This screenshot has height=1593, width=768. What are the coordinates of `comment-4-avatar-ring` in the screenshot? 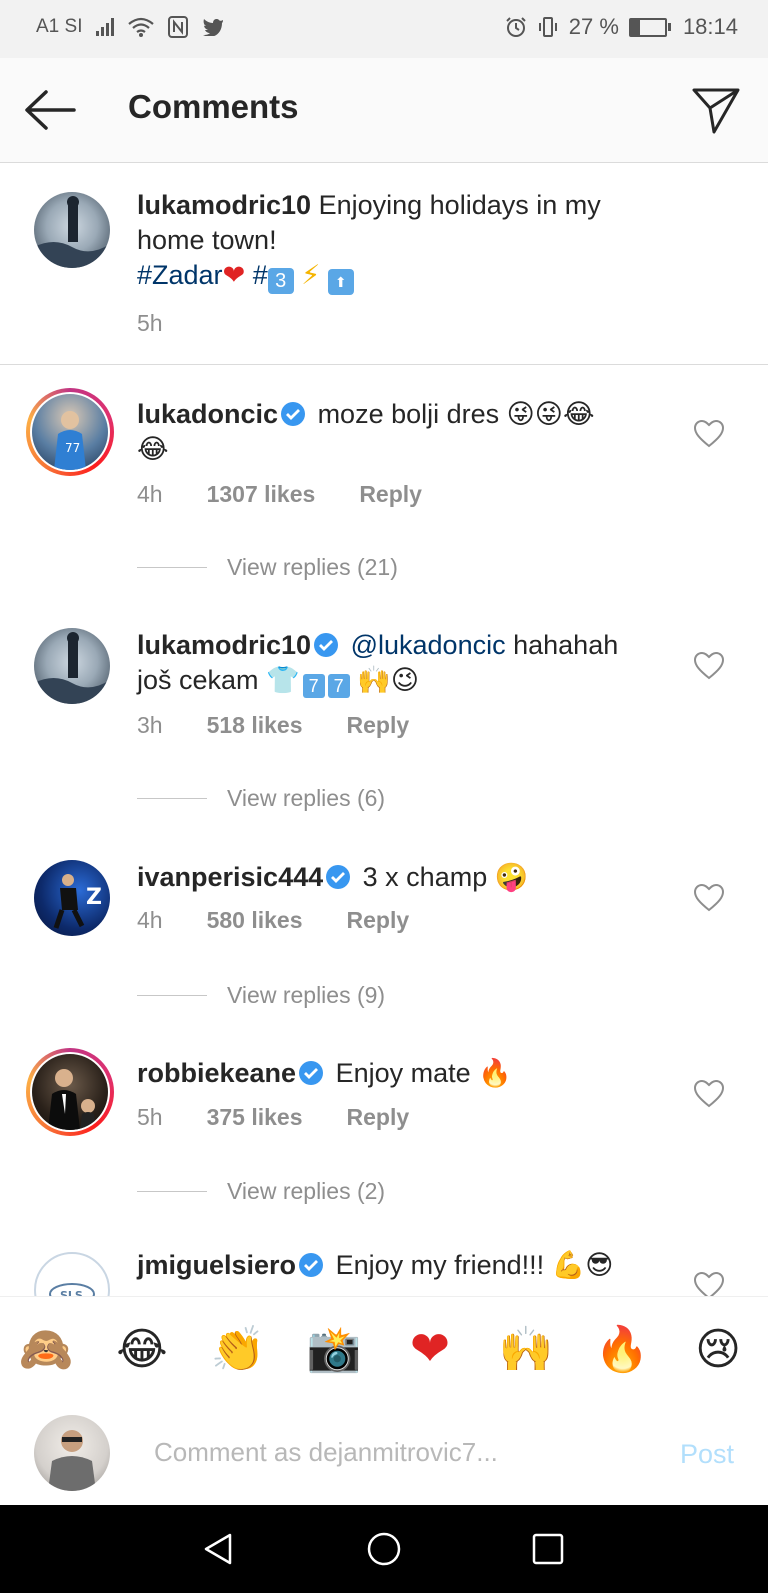 It's located at (70, 1092).